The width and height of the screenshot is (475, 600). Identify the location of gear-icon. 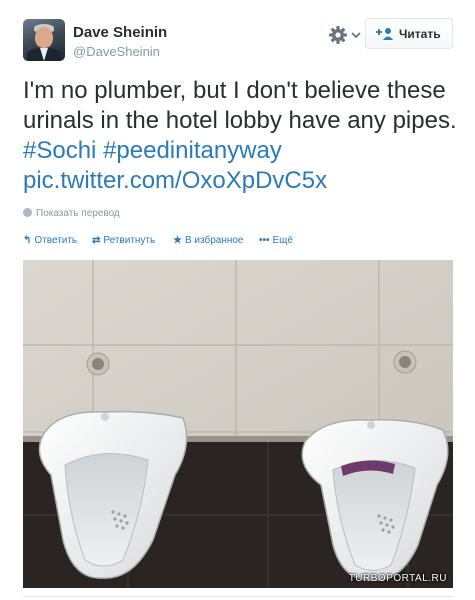
(345, 35).